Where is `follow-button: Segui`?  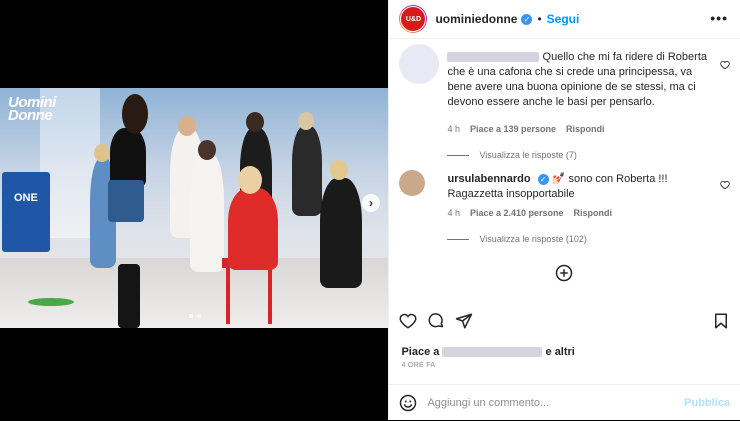 follow-button: Segui is located at coordinates (563, 19).